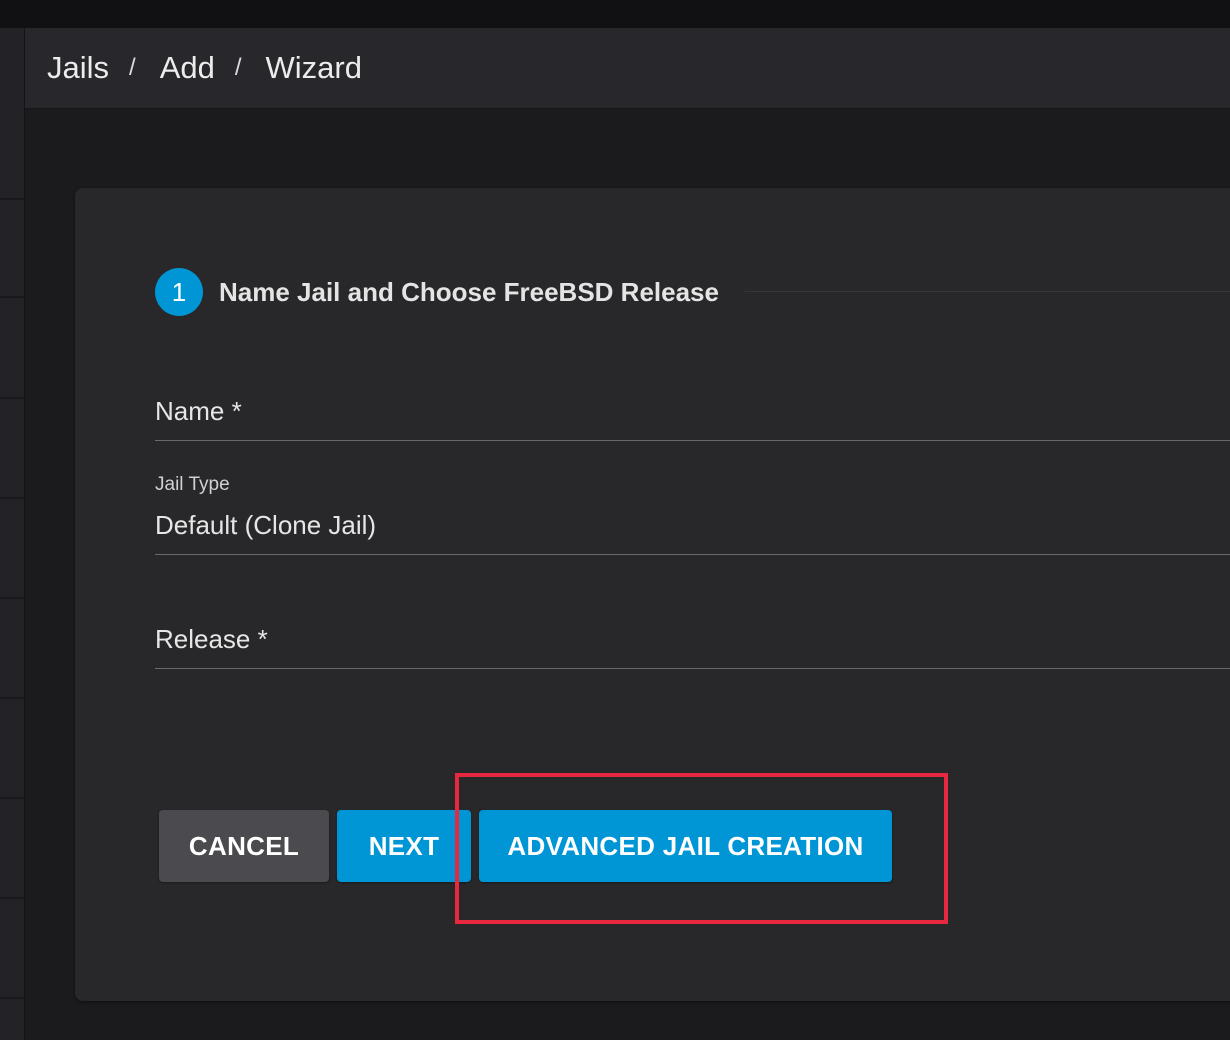 The image size is (1230, 1040). What do you see at coordinates (692, 414) in the screenshot?
I see `name-field: Name *` at bounding box center [692, 414].